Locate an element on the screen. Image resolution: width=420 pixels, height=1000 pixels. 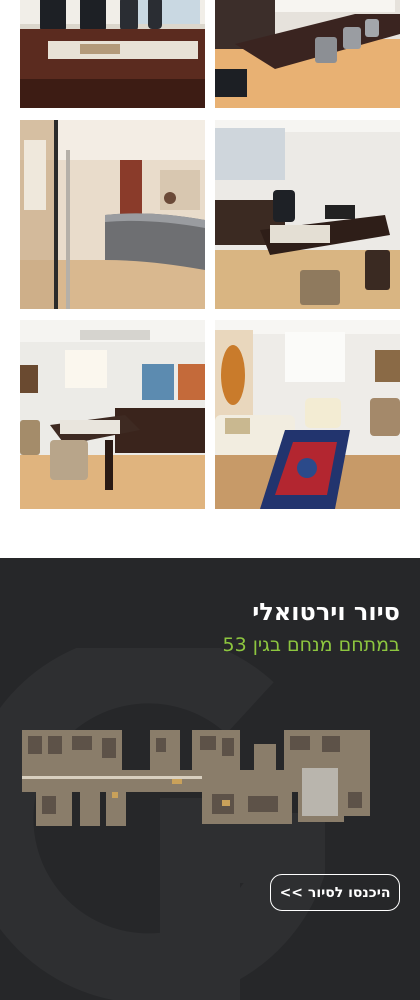
reception-lobby-photo is located at coordinates (112, 214).